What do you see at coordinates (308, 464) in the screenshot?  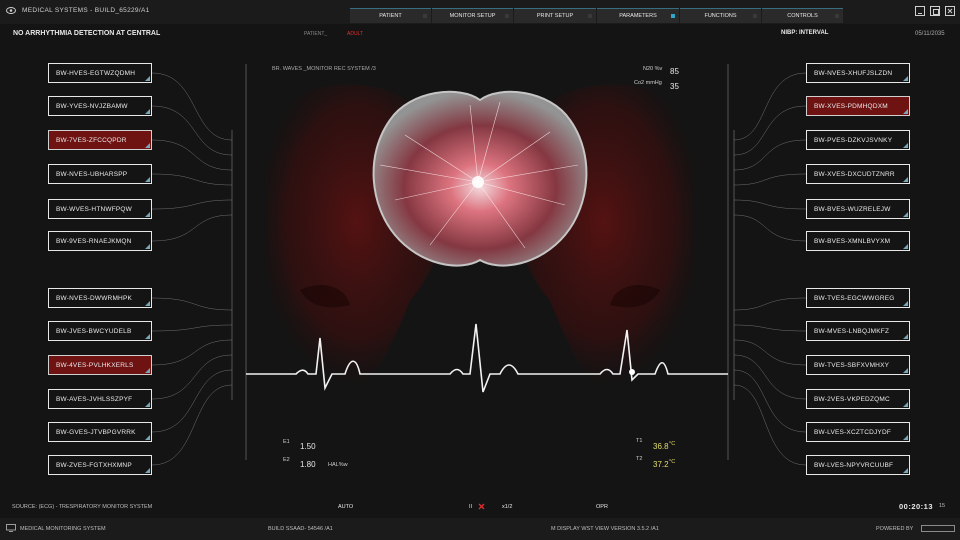 I see `e2-value: 1.80` at bounding box center [308, 464].